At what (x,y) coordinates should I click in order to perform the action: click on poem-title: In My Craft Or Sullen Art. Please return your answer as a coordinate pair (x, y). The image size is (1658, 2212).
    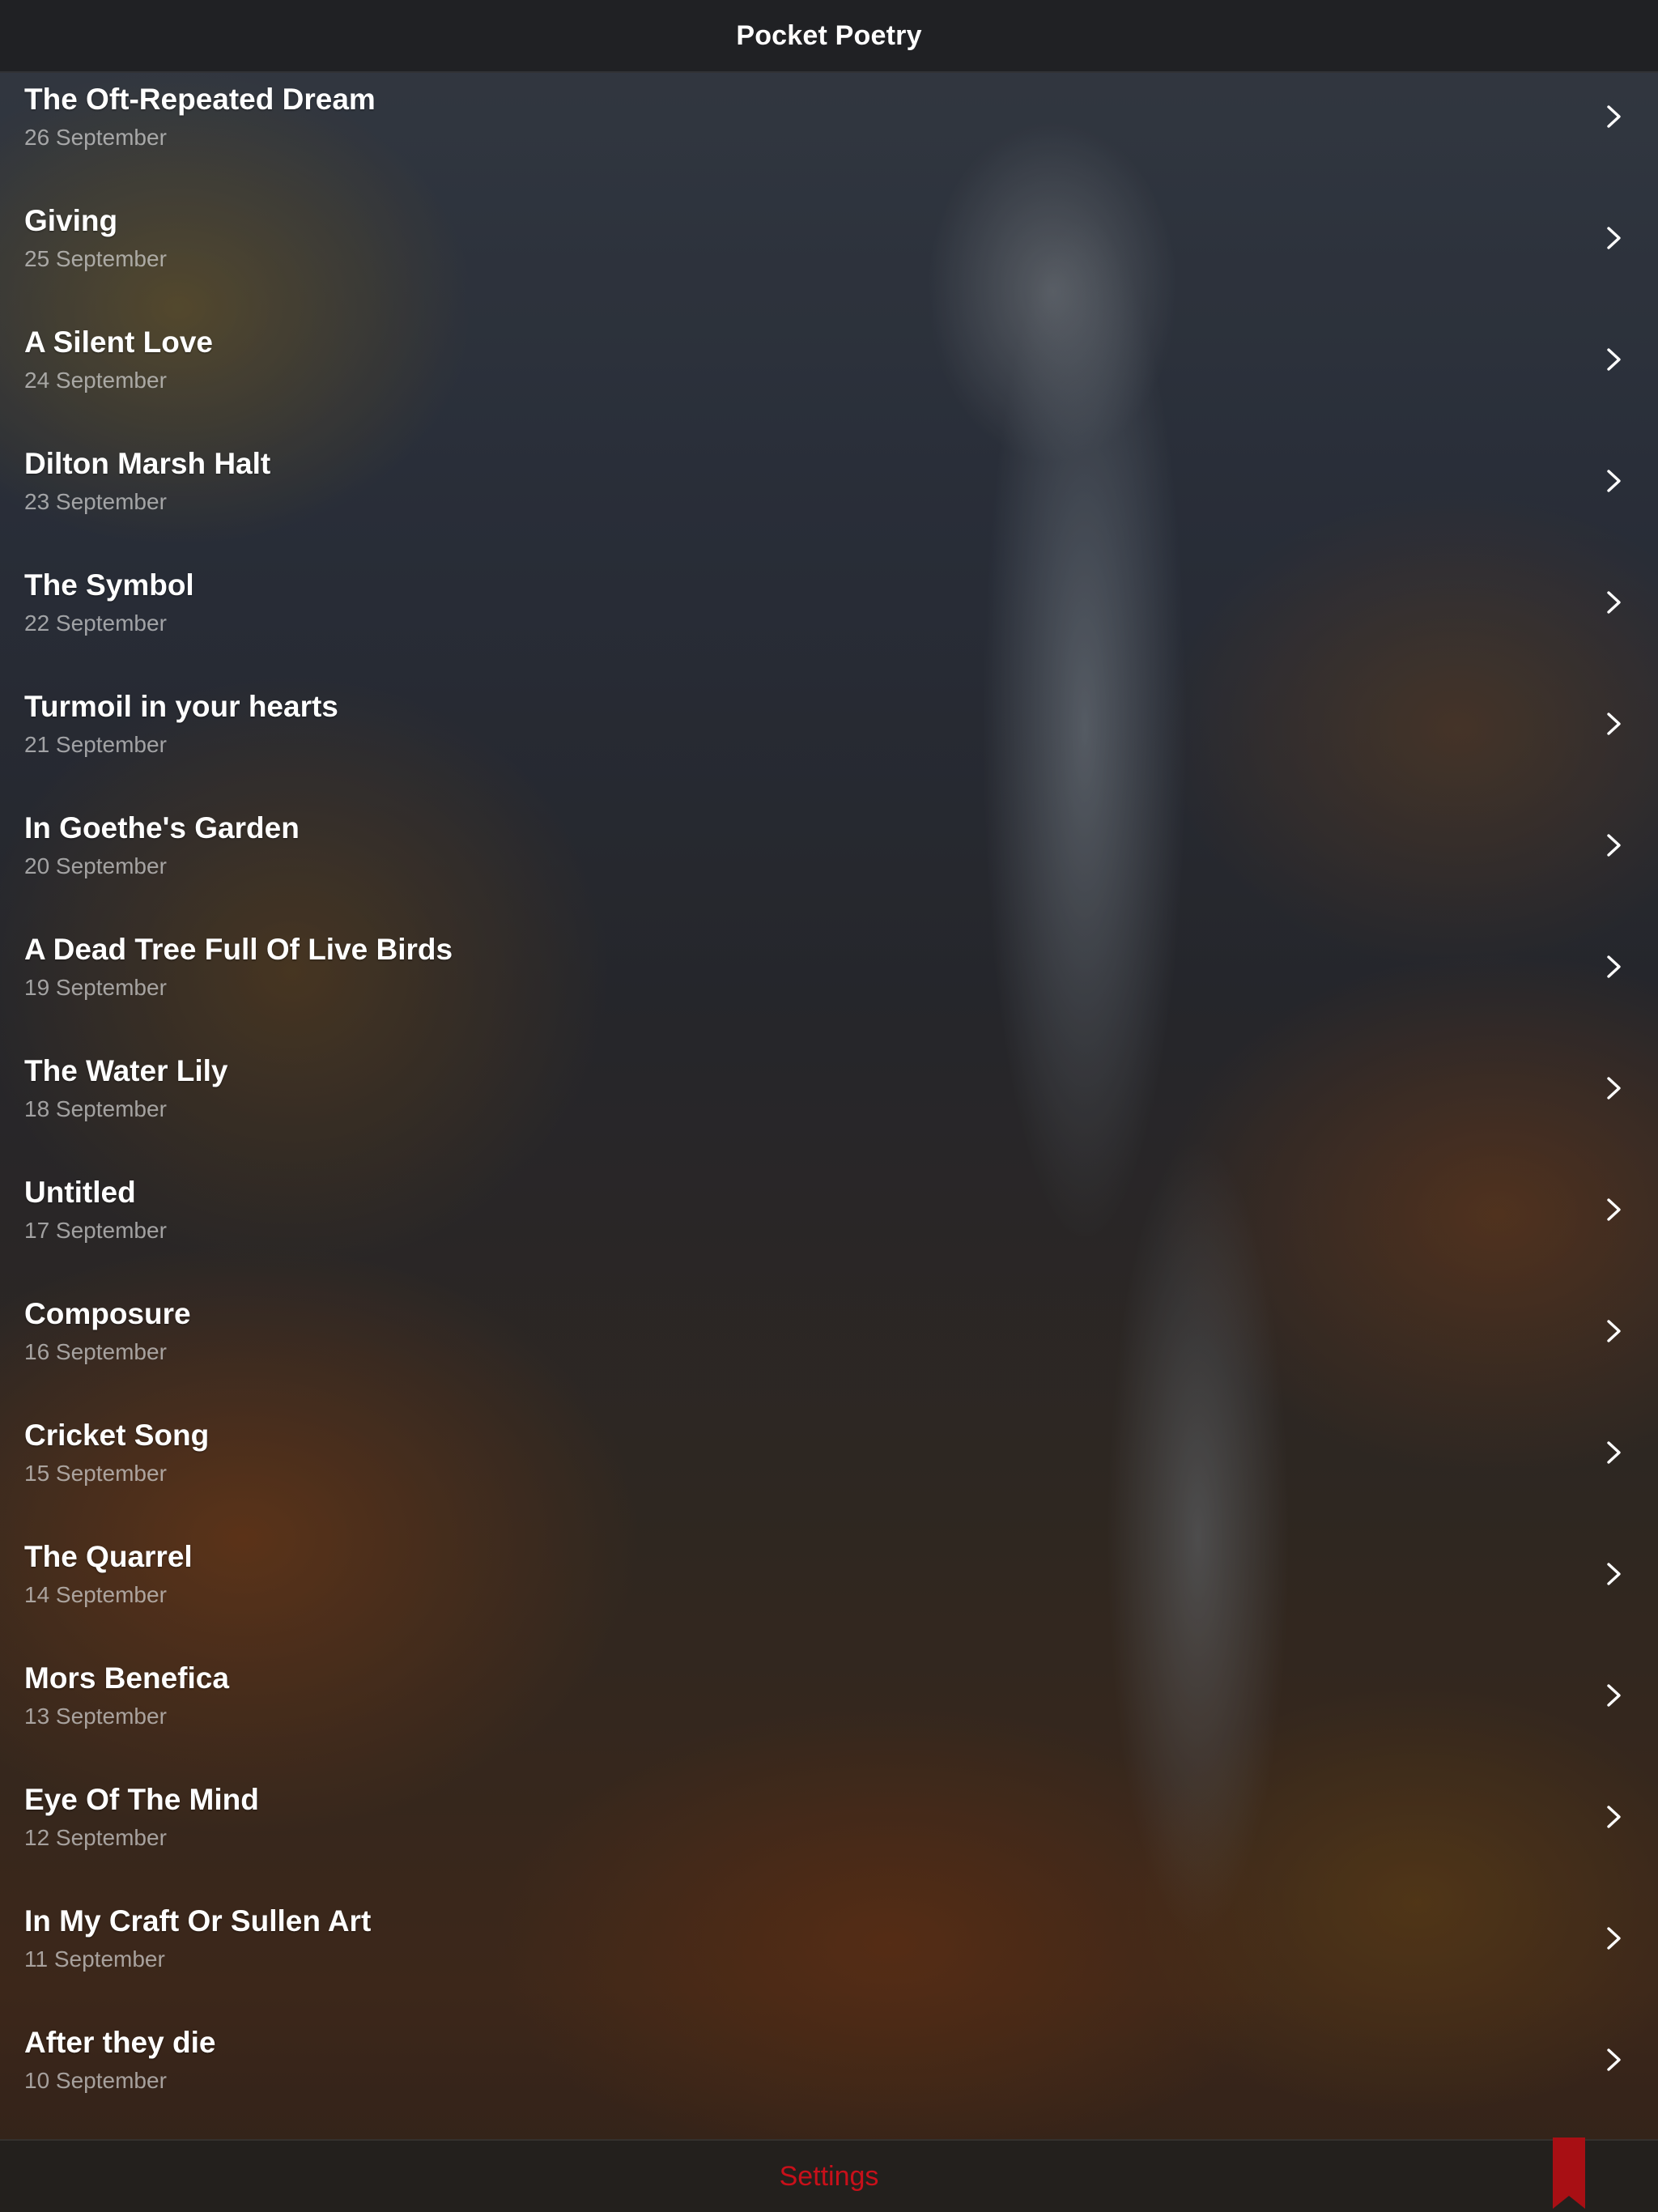
    Looking at the image, I should click on (198, 1921).